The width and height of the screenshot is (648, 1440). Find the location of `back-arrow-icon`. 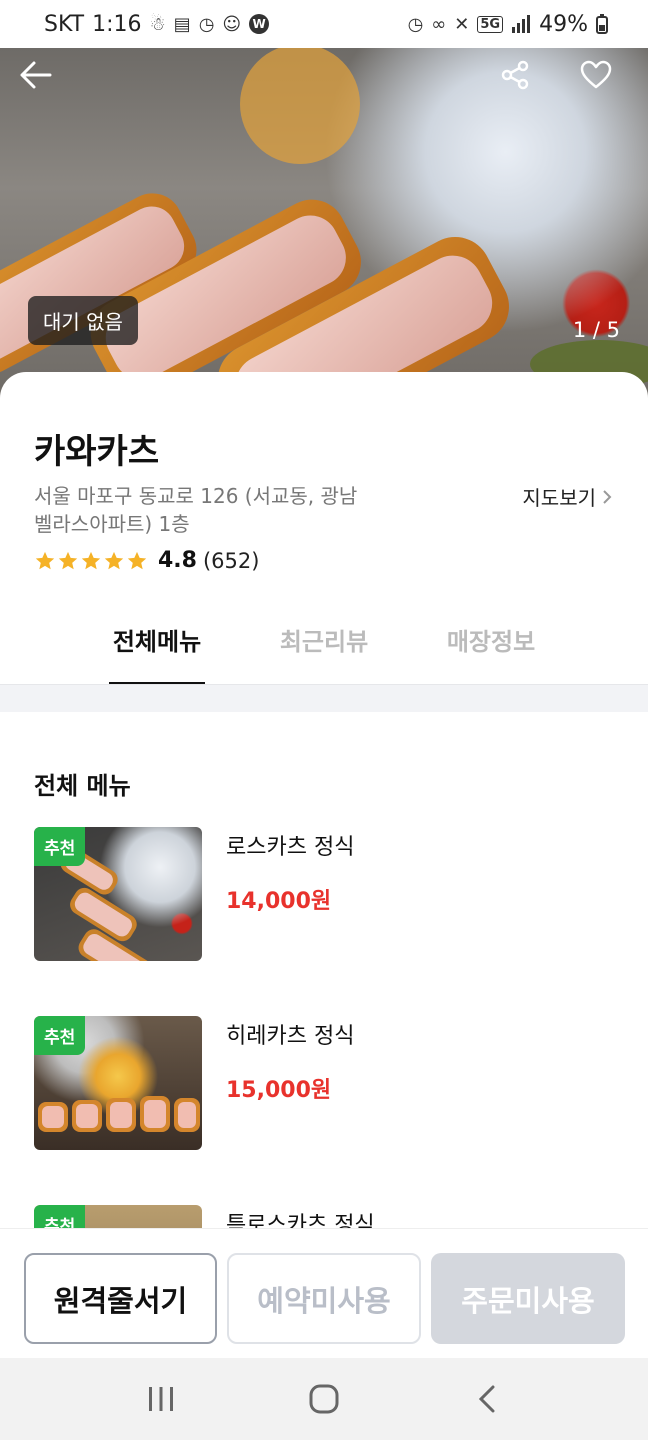

back-arrow-icon is located at coordinates (36, 75).